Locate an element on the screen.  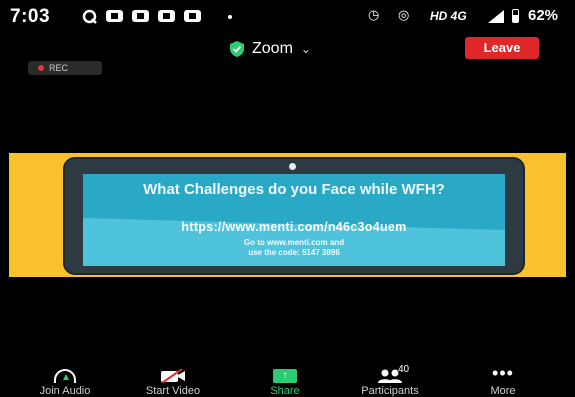
notification-dot-icon is located at coordinates (230, 17).